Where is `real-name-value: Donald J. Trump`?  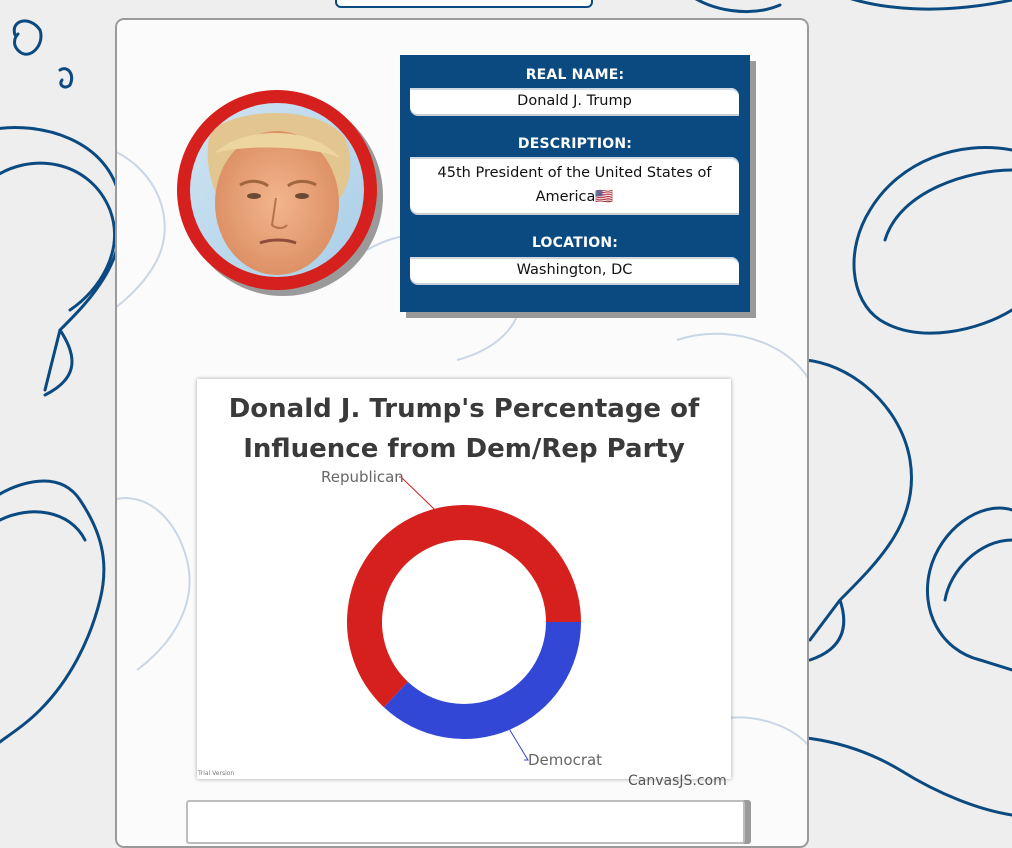
real-name-value: Donald J. Trump is located at coordinates (574, 101).